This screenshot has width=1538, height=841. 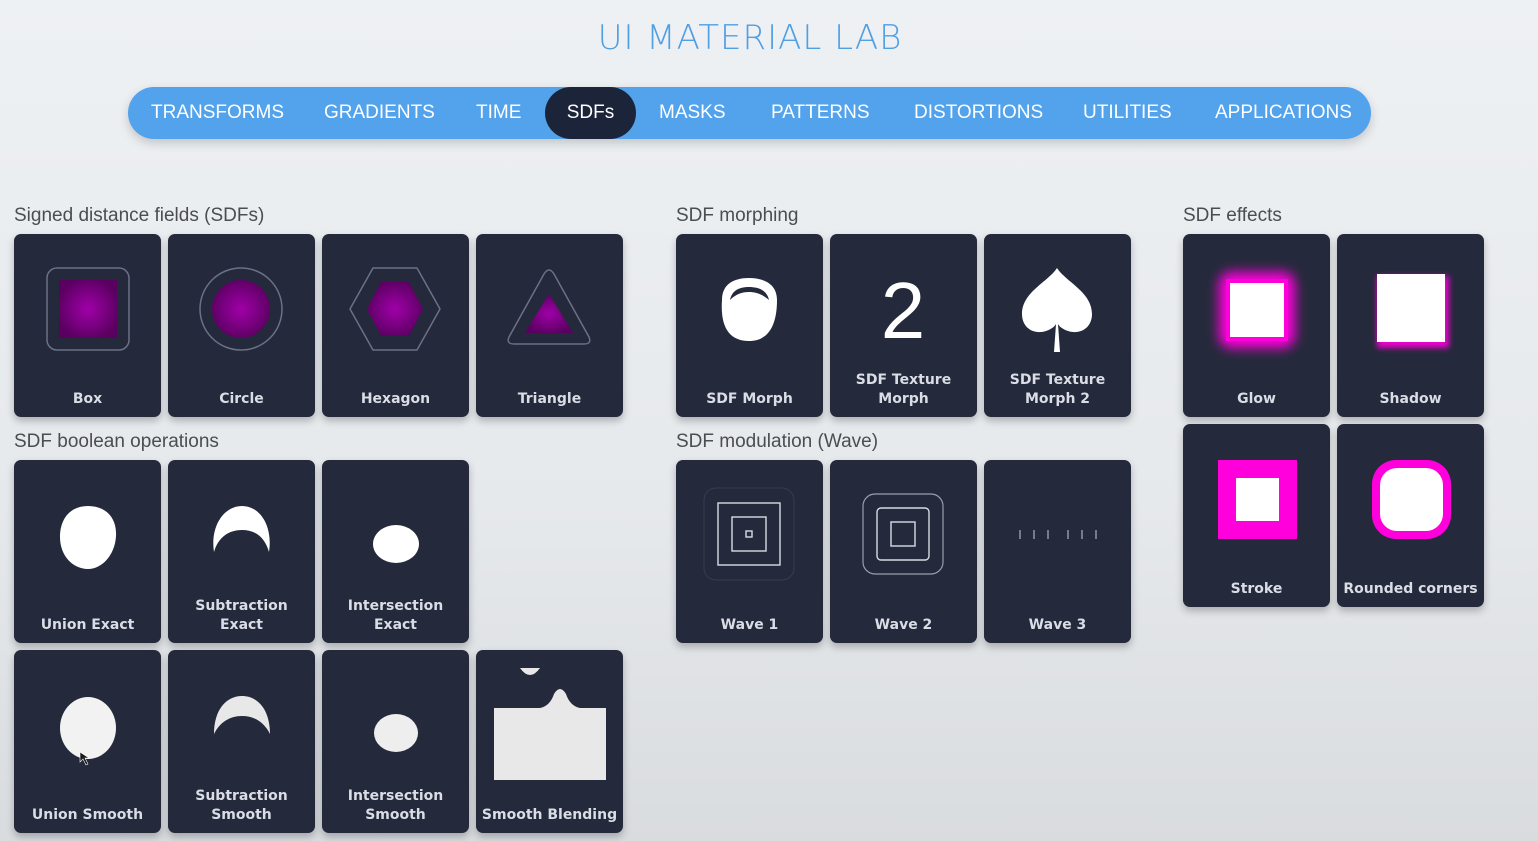 I want to click on tile-label: Subtraction Exact, so click(x=241, y=615).